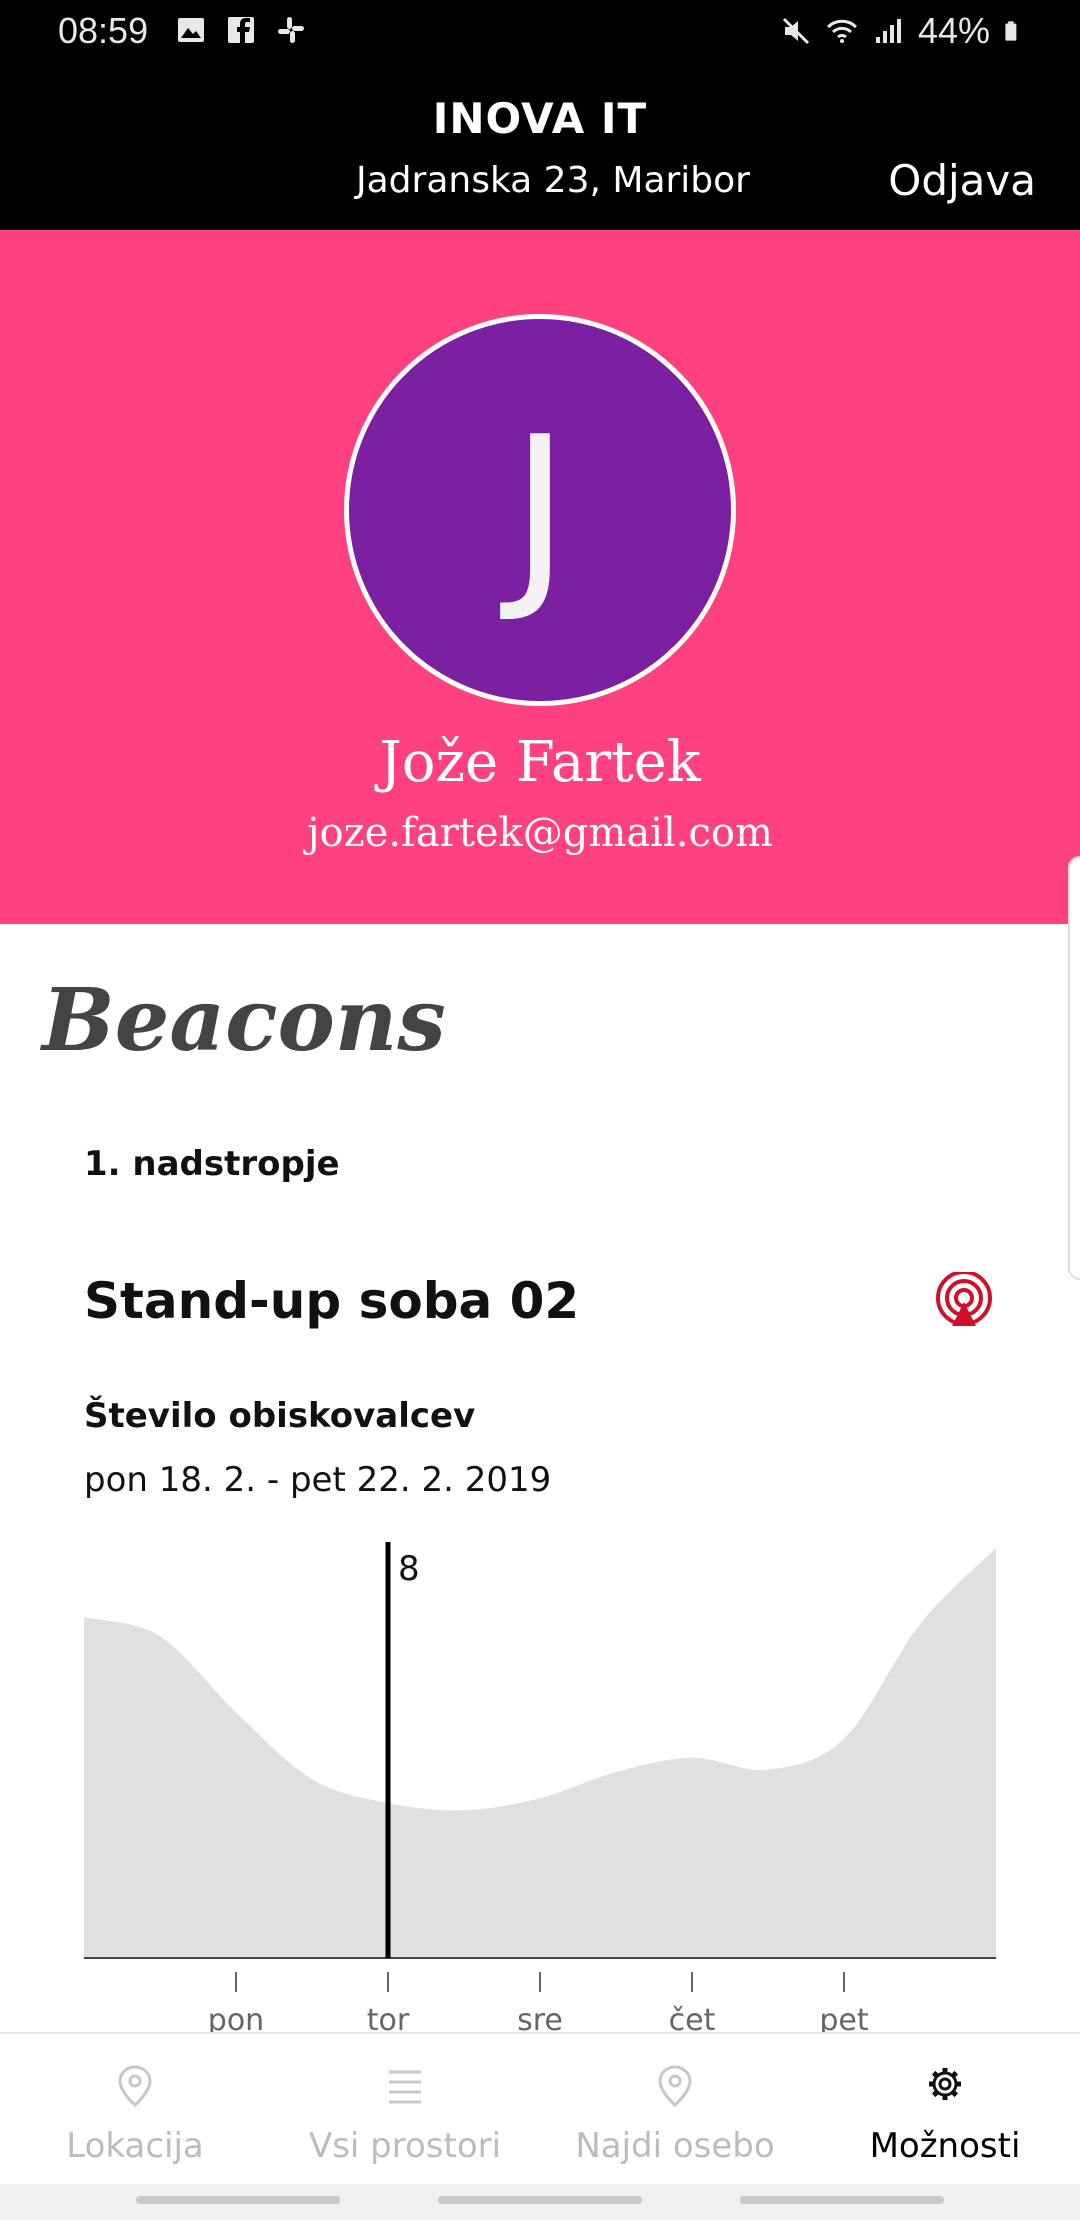  Describe the element at coordinates (553, 180) in the screenshot. I see `company-address: Jadranska 23, Maribor` at that location.